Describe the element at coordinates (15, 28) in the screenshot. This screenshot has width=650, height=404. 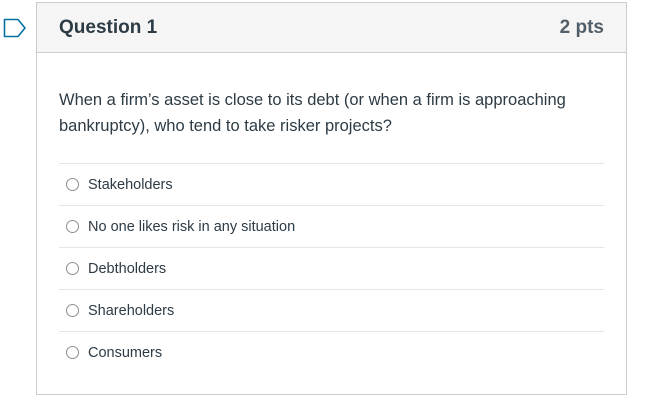
I see `flag-question-icon` at that location.